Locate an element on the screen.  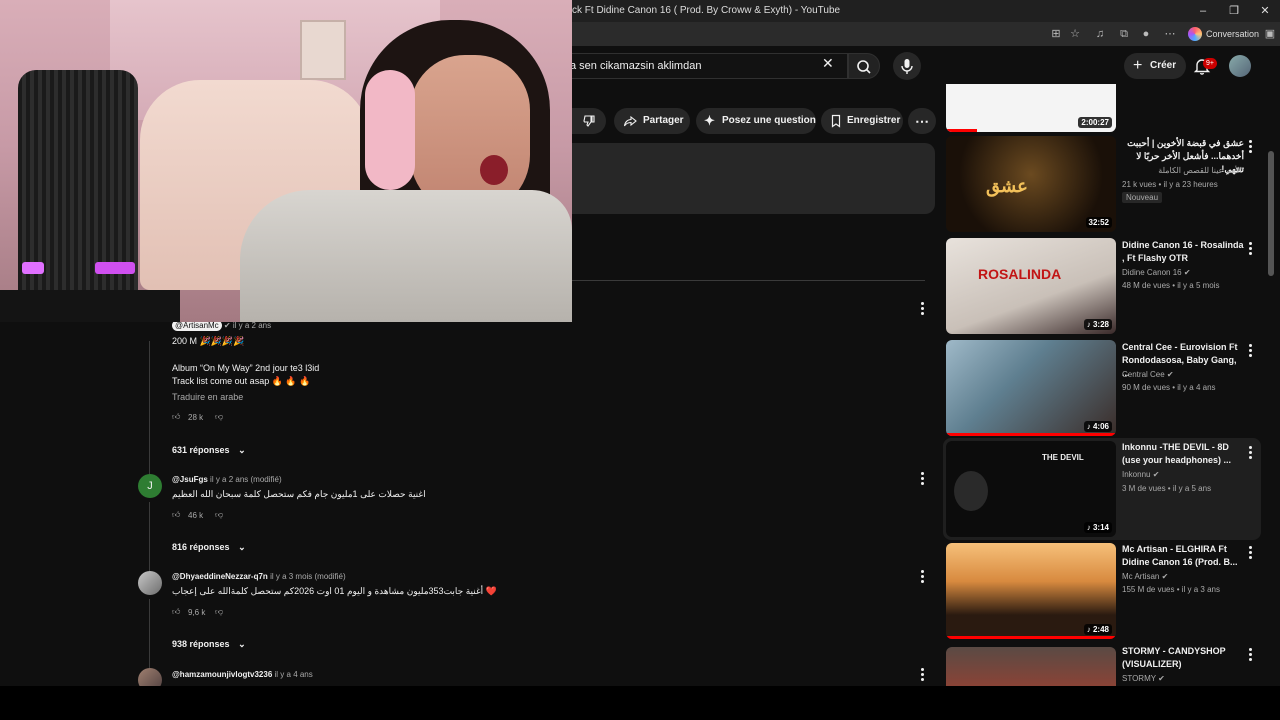
thumbs-down-icon is located at coordinates (589, 121).